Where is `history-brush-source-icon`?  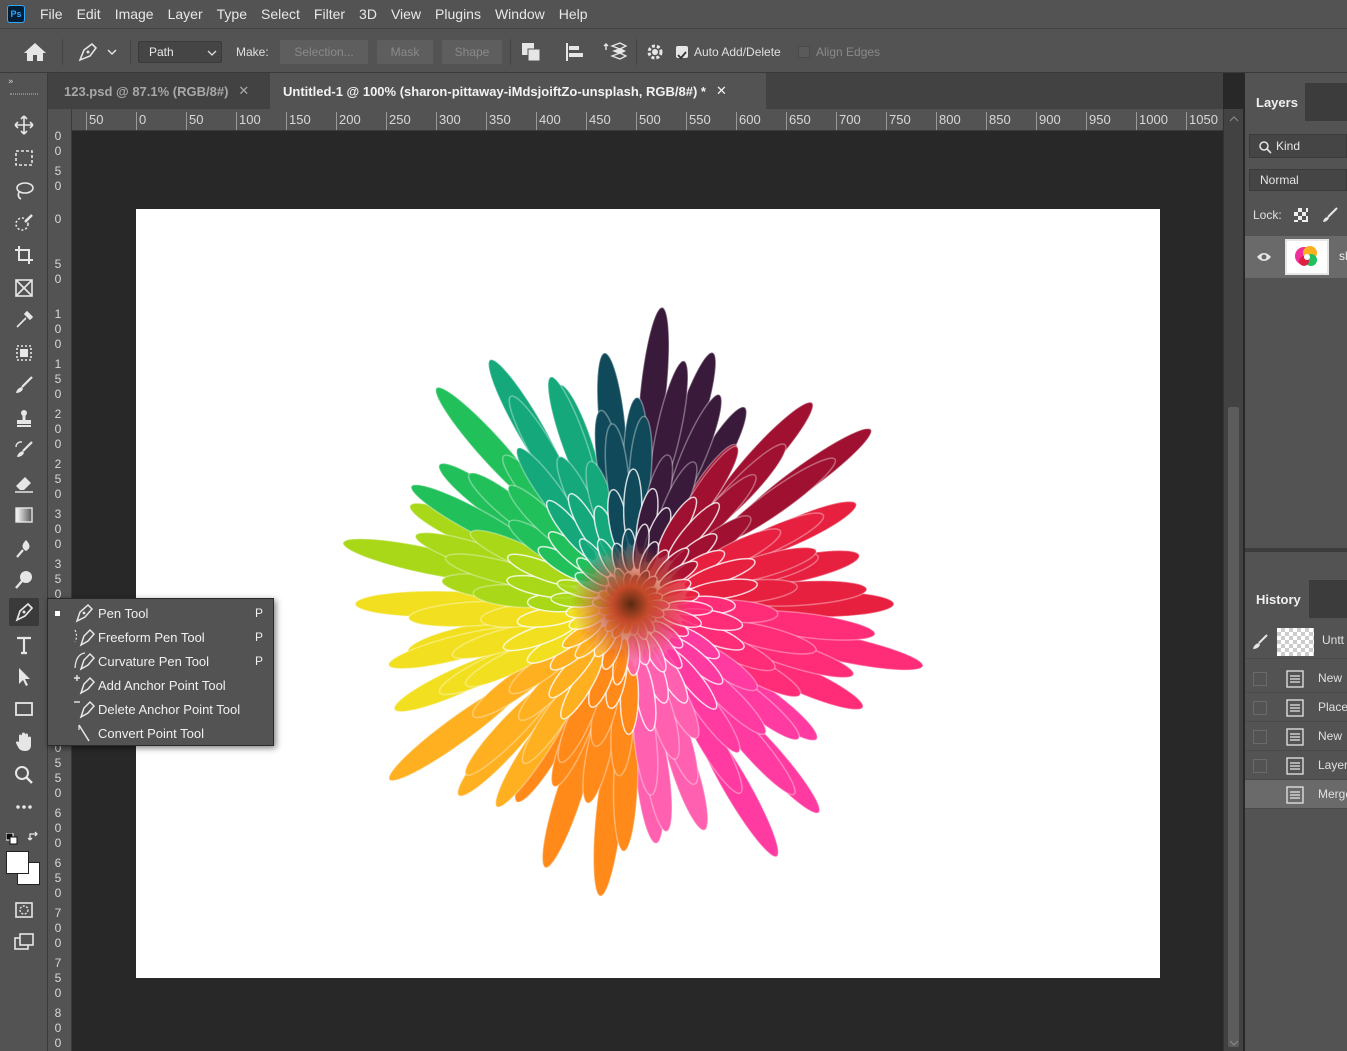
history-brush-source-icon is located at coordinates (1260, 642).